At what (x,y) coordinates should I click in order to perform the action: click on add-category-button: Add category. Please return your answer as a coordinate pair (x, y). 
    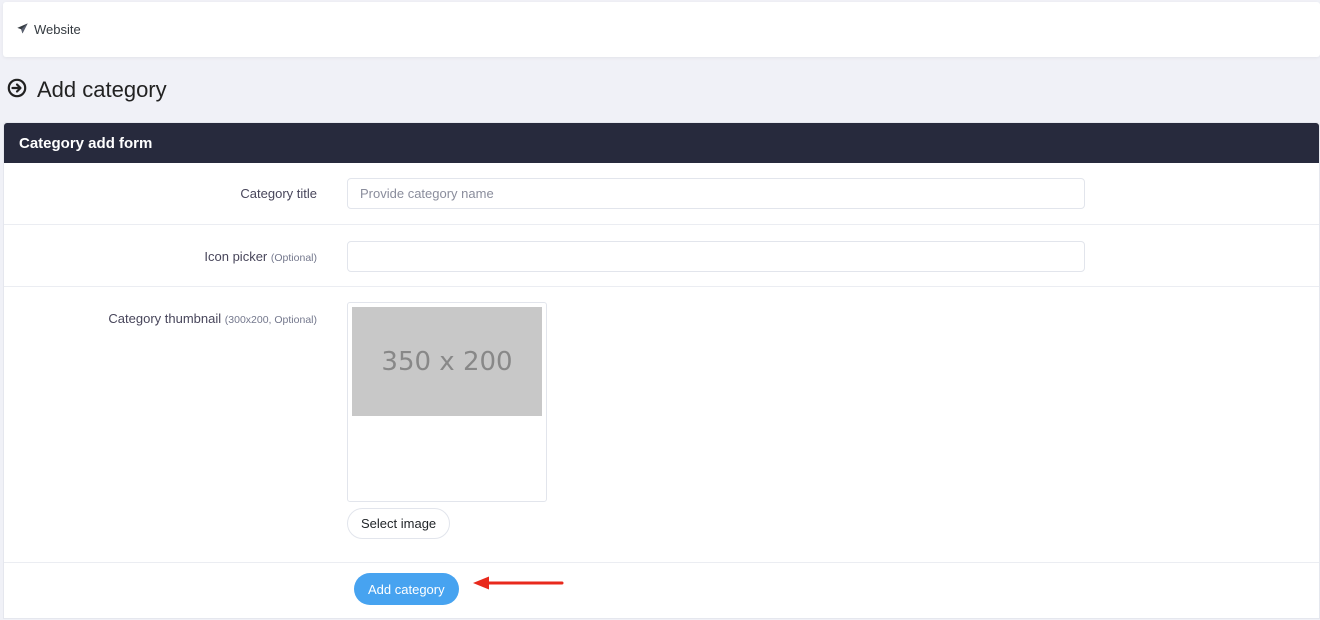
    Looking at the image, I should click on (406, 589).